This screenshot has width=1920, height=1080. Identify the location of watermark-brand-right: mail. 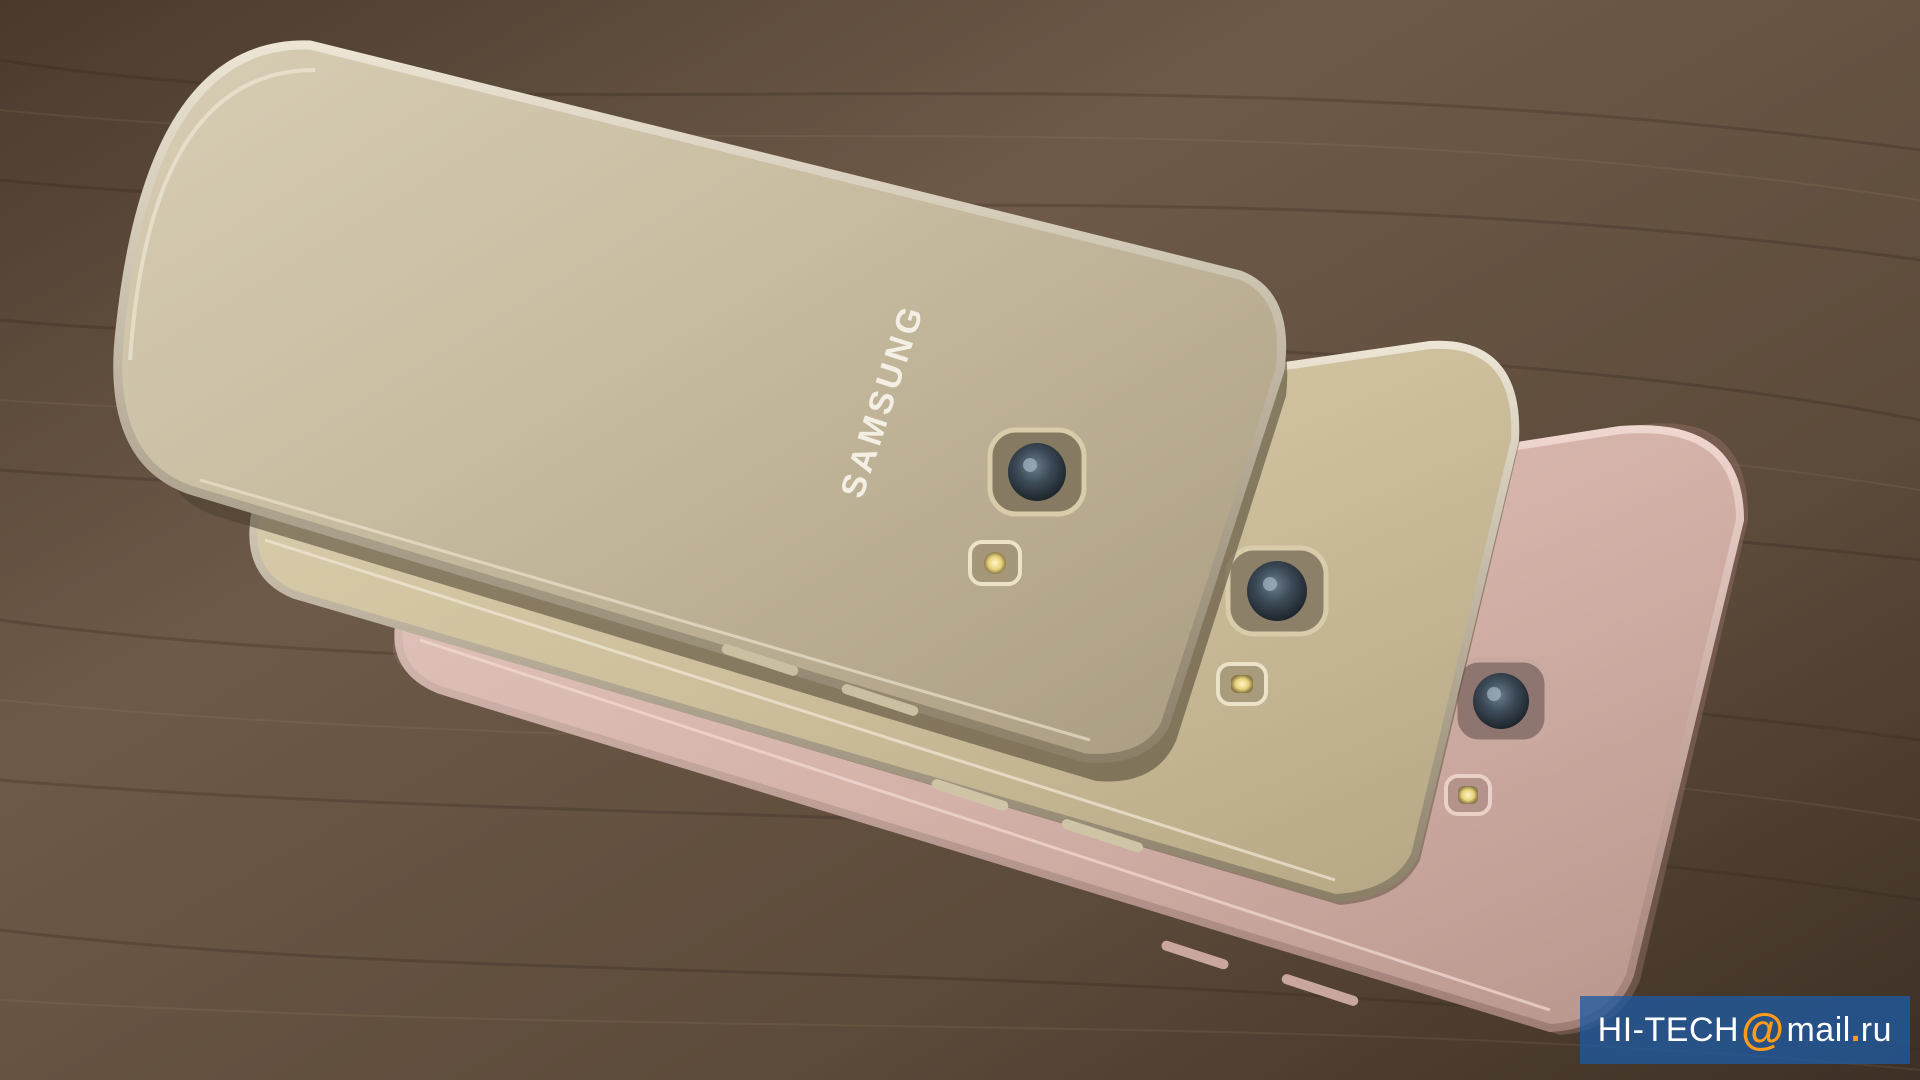
(1818, 1029).